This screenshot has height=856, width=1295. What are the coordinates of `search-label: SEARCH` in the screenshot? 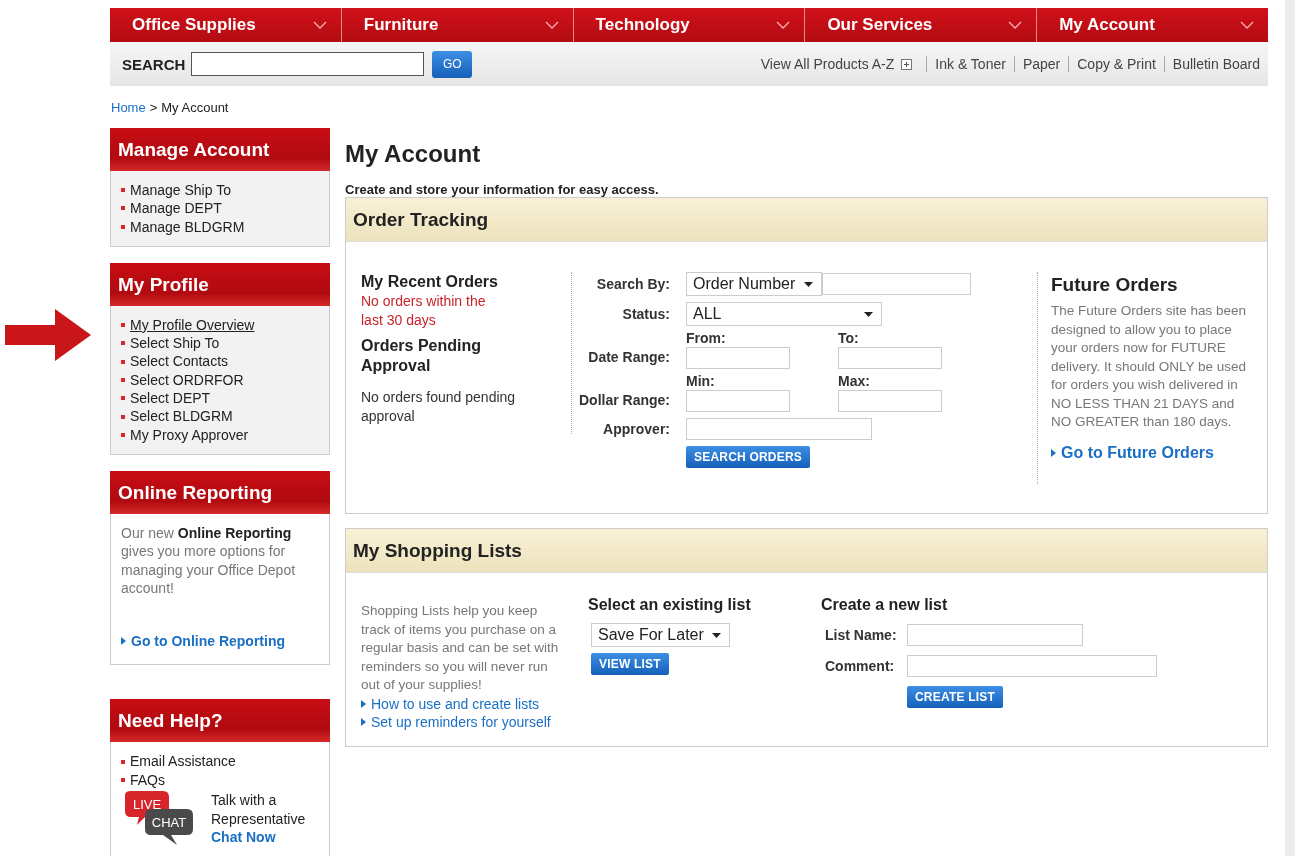 It's located at (154, 64).